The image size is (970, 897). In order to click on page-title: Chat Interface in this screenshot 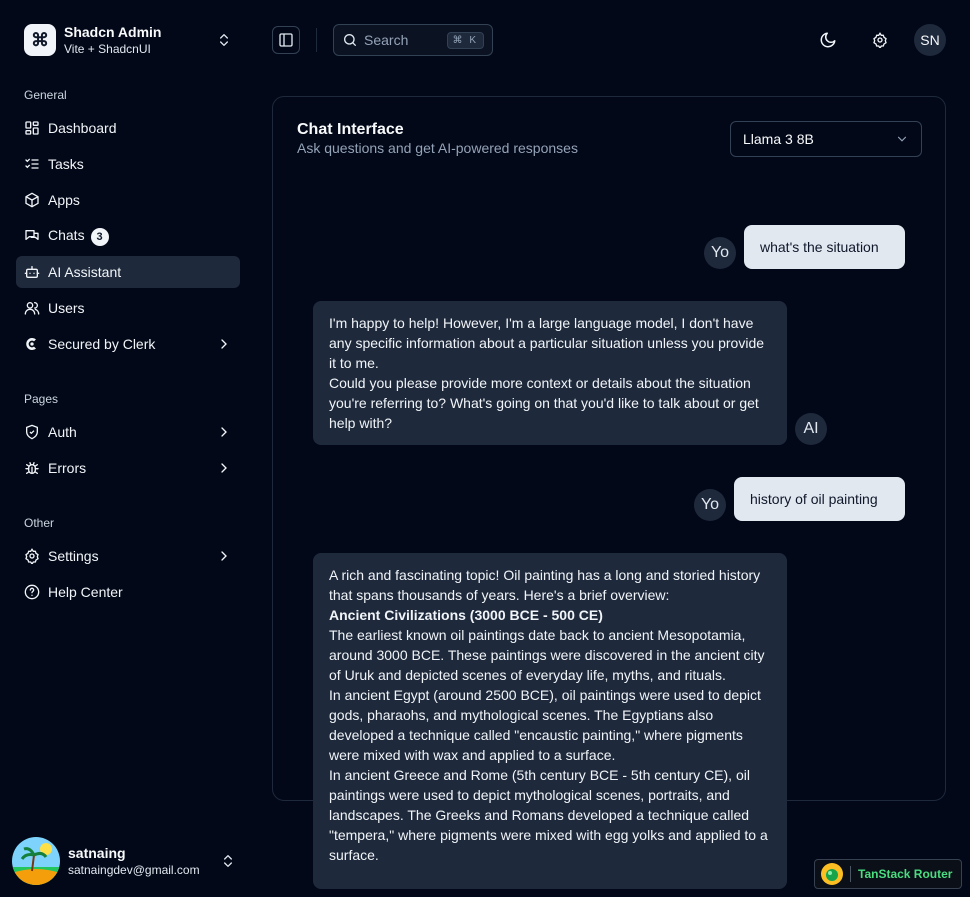, I will do `click(350, 129)`.